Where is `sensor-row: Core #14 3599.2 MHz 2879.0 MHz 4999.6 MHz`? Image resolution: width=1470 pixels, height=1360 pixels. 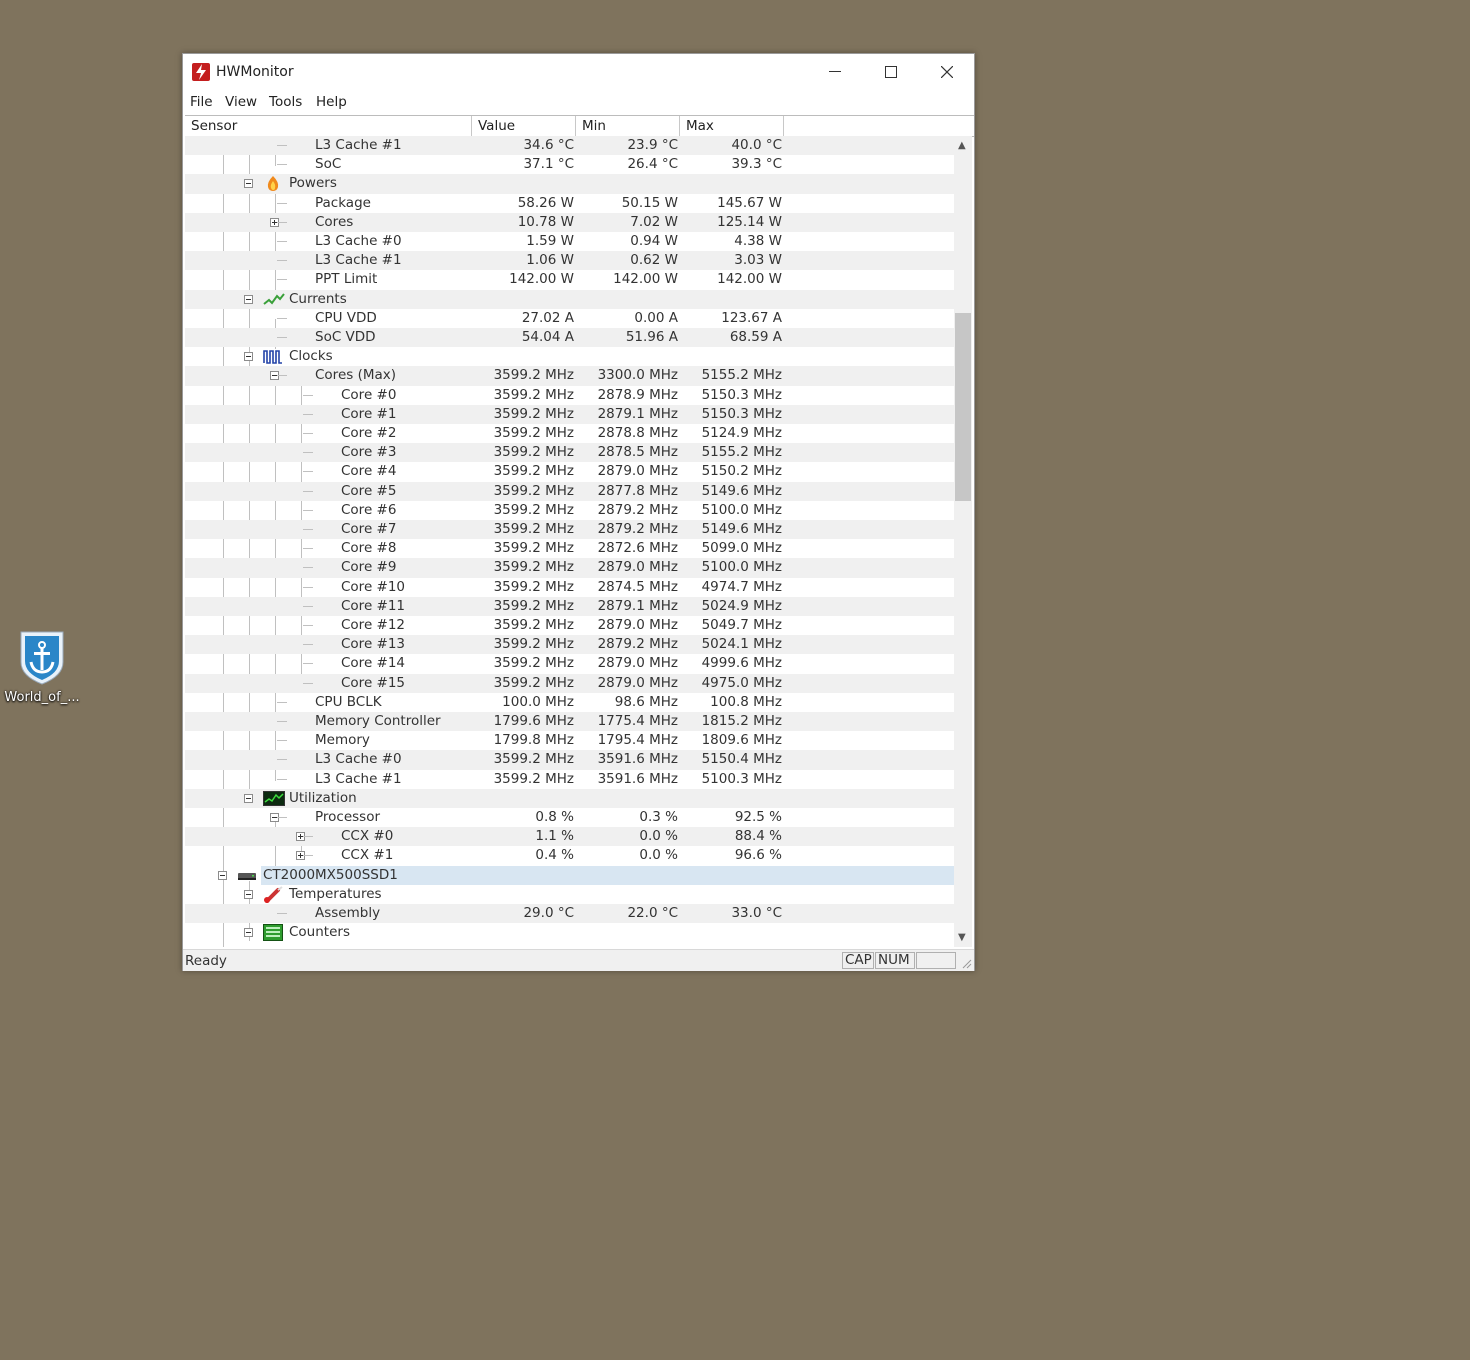 sensor-row: Core #14 3599.2 MHz 2879.0 MHz 4999.6 MHz is located at coordinates (569, 663).